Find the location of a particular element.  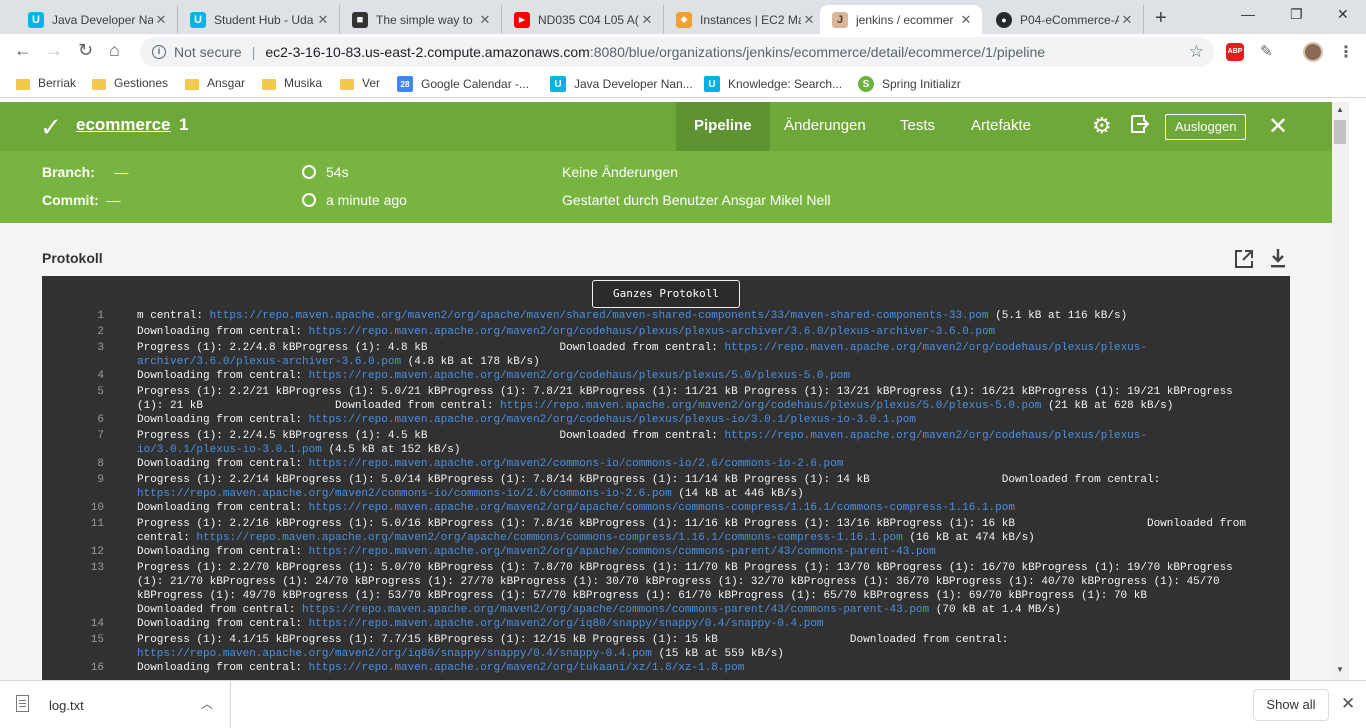

show-all-button: Show all is located at coordinates (1291, 705).